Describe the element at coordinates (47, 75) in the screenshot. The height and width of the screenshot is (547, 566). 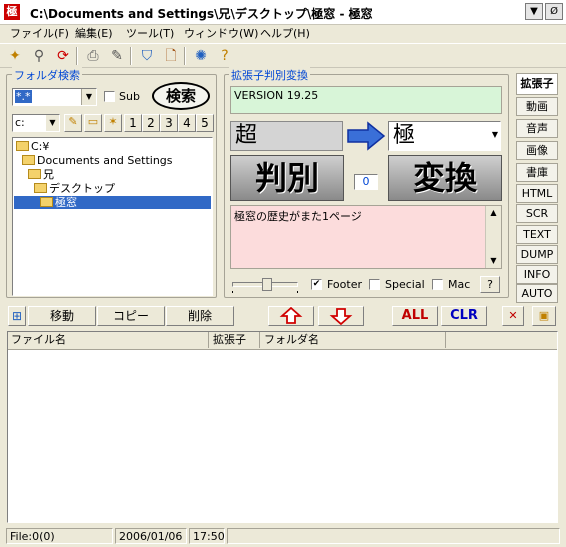
I see `folder-search-title: フォルダ検索` at that location.